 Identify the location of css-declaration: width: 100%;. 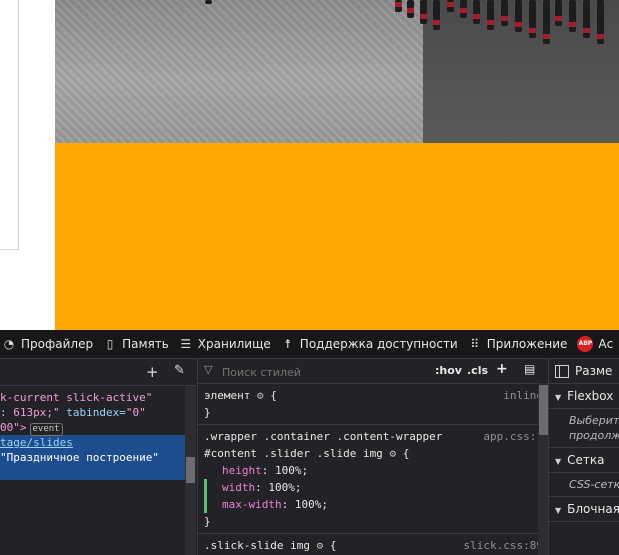
(372, 487).